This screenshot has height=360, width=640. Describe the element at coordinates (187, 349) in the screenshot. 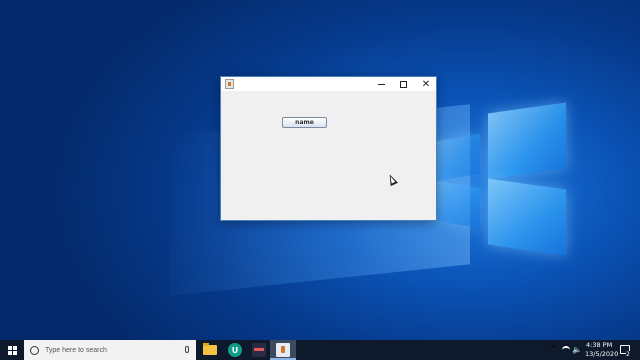

I see `microphone-icon` at that location.